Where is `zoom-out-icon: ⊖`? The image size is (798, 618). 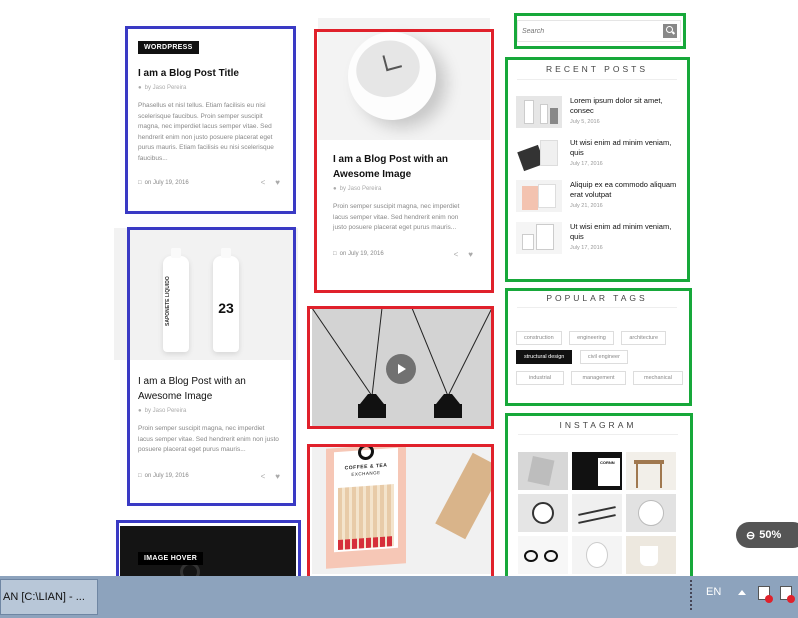
zoom-out-icon: ⊖ is located at coordinates (751, 535).